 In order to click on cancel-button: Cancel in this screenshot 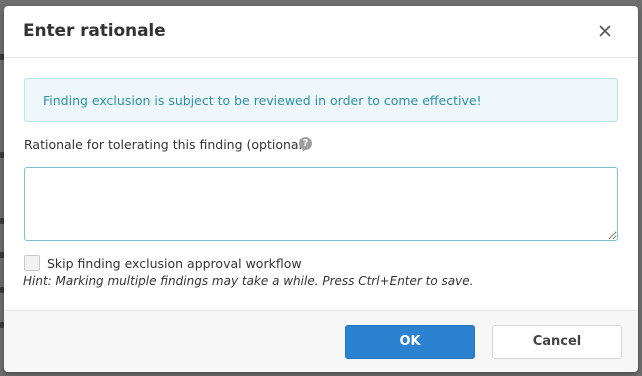, I will do `click(557, 342)`.